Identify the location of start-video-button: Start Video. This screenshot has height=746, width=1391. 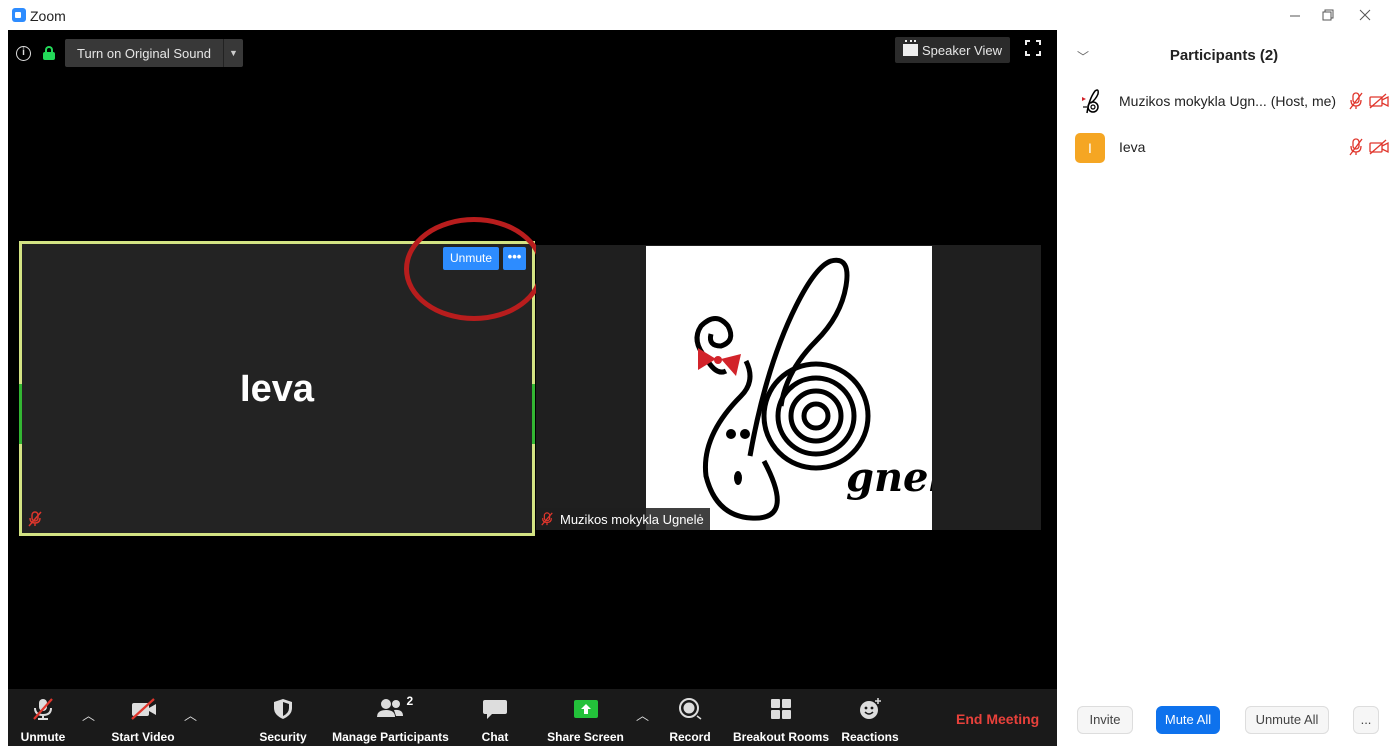
(143, 717).